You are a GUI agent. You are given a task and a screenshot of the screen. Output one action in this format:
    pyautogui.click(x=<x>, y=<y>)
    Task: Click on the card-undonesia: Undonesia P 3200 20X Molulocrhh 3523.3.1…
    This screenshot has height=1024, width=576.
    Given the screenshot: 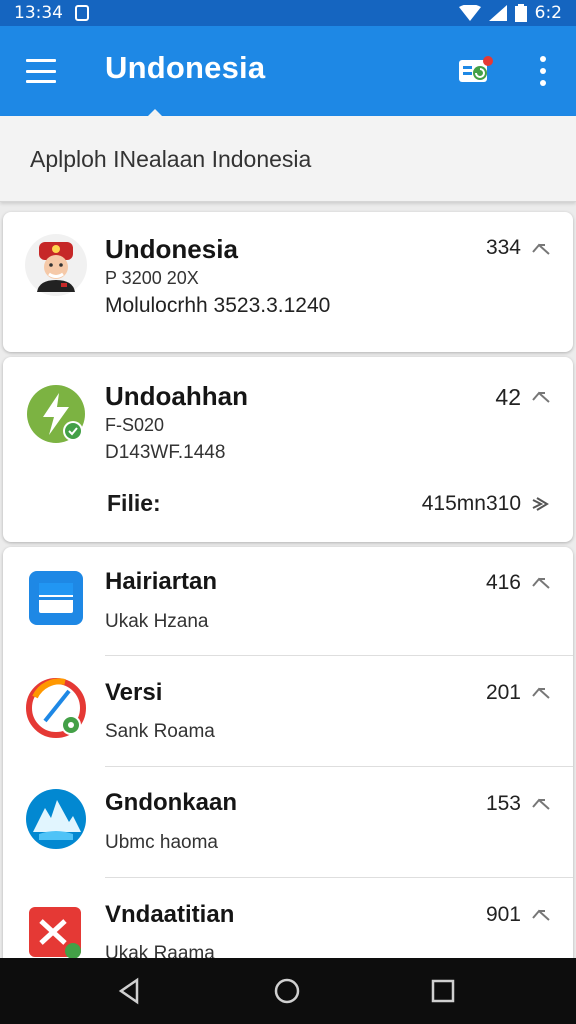 What is the action you would take?
    pyautogui.click(x=288, y=282)
    